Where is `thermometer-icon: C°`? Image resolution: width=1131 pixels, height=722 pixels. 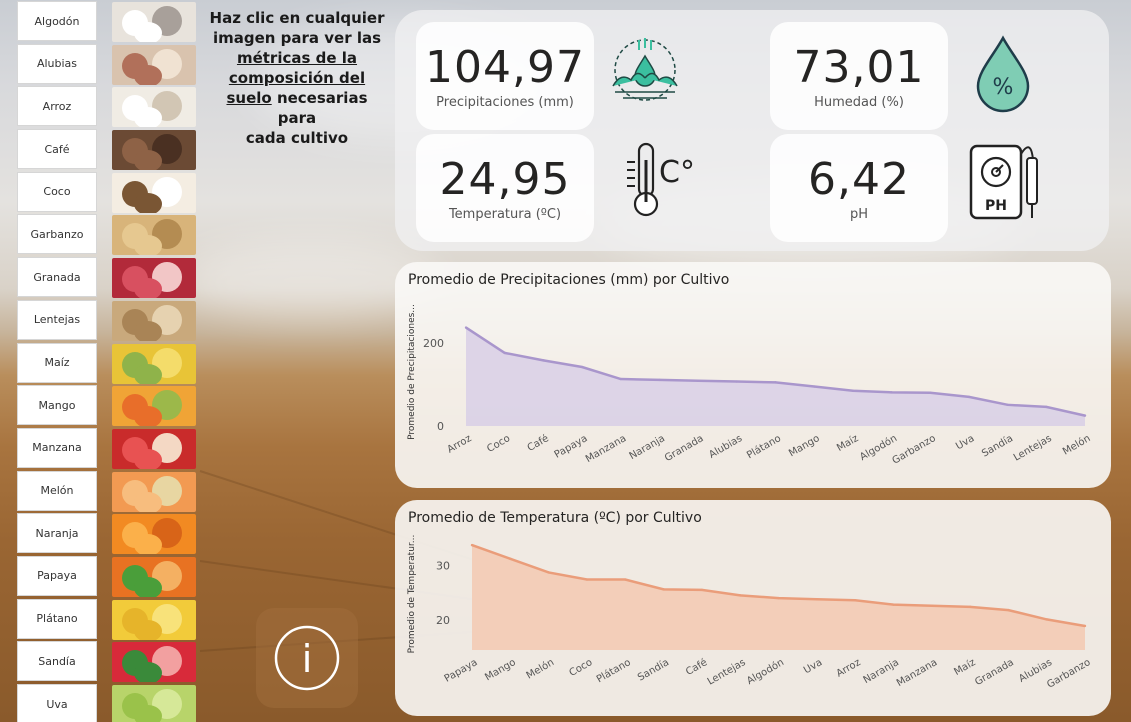 thermometer-icon: C° is located at coordinates (661, 179).